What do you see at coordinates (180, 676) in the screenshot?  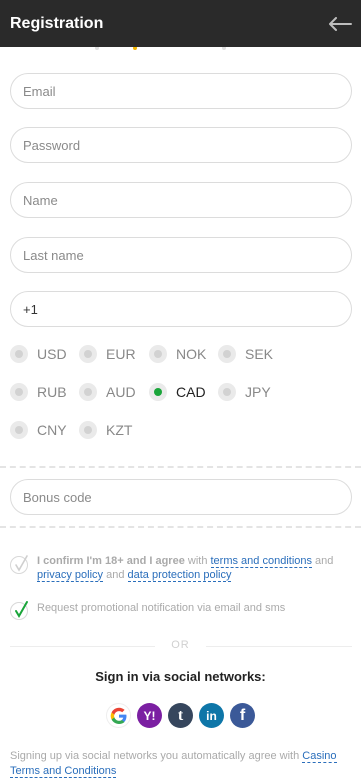 I see `social-title: Sign in via social networks:` at bounding box center [180, 676].